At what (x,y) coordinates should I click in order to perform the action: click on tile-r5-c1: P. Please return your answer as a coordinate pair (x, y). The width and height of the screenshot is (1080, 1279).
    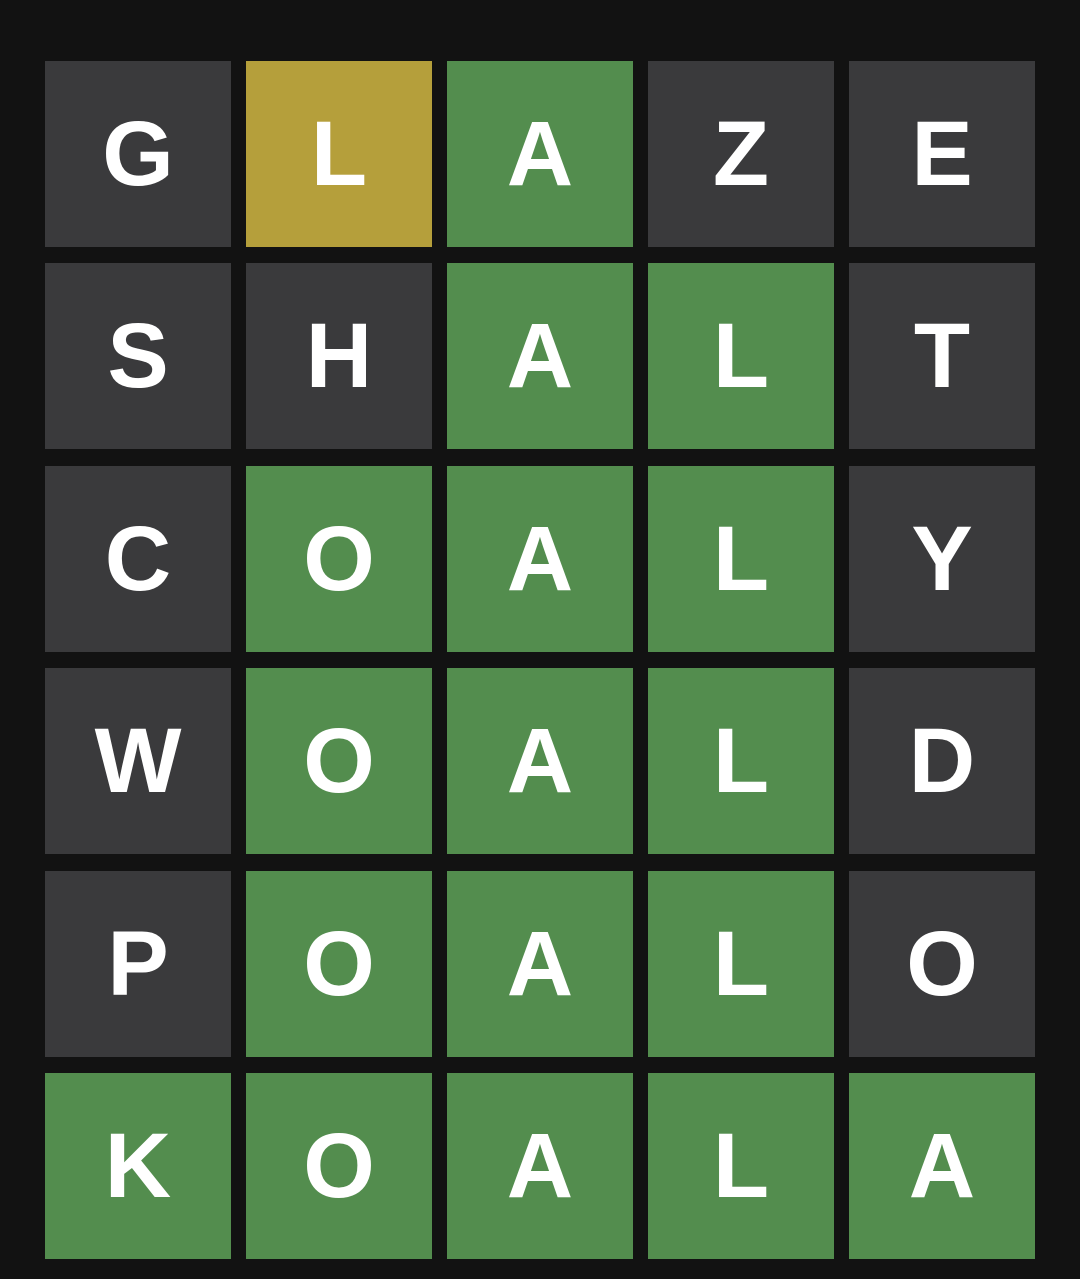
    Looking at the image, I should click on (138, 963).